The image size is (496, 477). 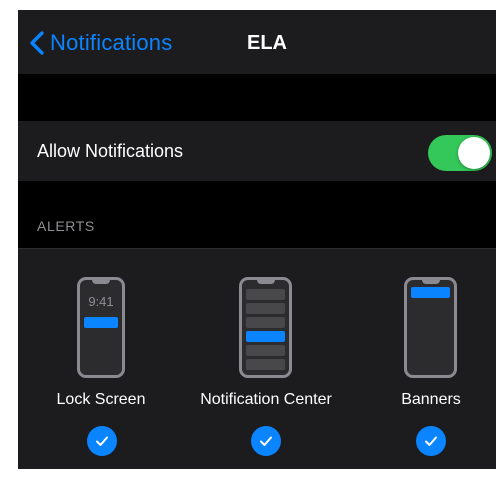 I want to click on toggle-knob, so click(x=474, y=153).